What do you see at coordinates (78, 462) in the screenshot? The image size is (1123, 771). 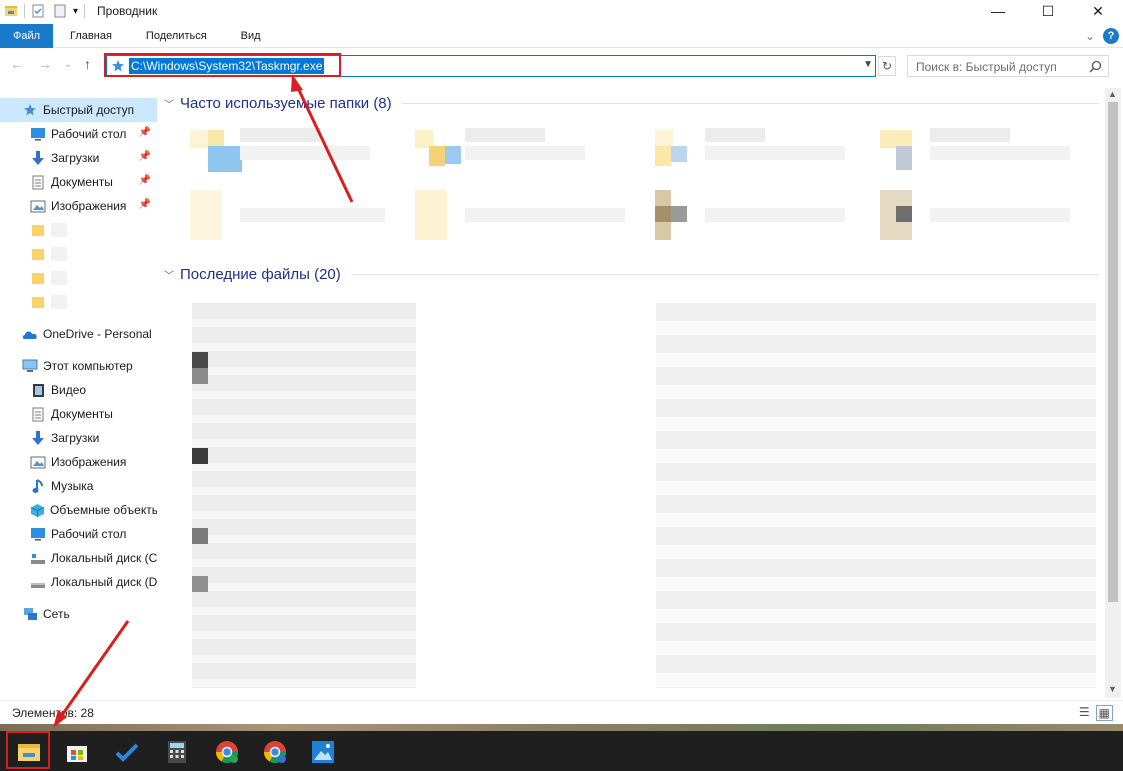 I see `sidebar-item-pictures-pc: Изображения` at bounding box center [78, 462].